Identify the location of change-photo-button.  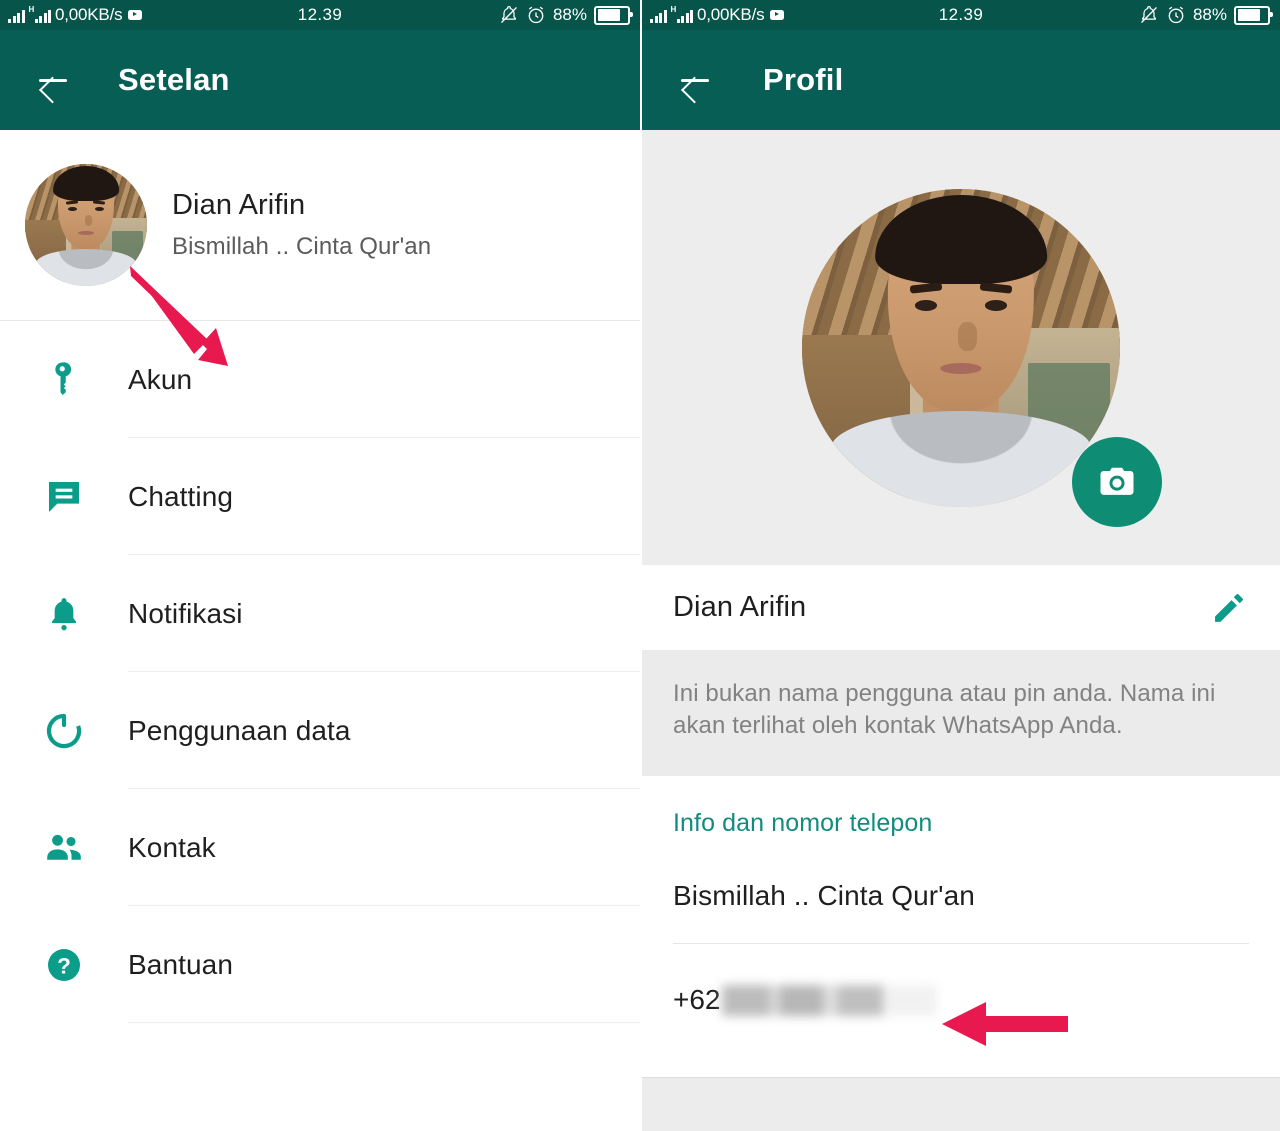
(1117, 482).